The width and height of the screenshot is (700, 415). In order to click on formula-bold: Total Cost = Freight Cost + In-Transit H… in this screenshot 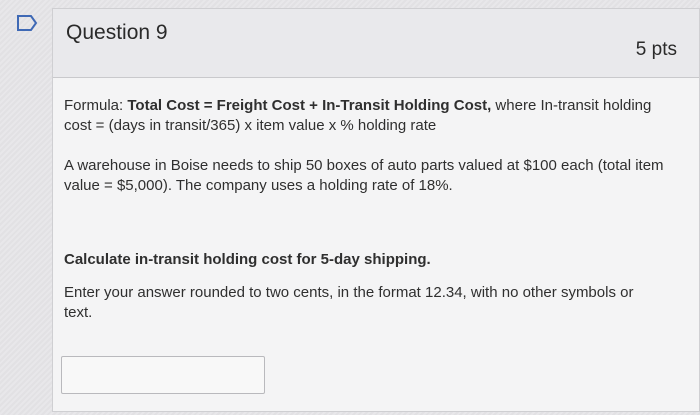, I will do `click(309, 105)`.